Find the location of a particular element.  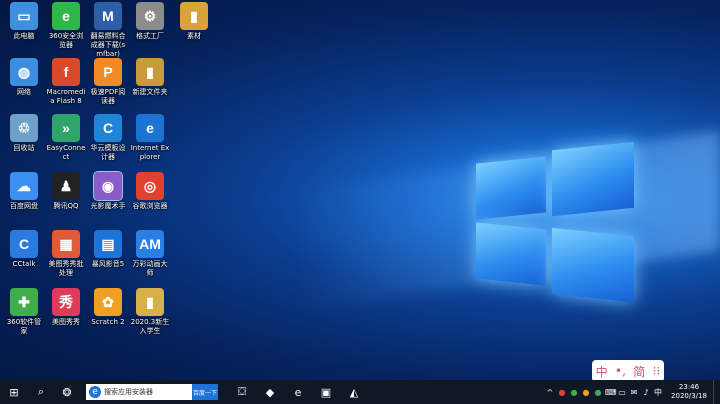

desktop-icon: ▮ 2020.3新生入学生 is located at coordinates (150, 312).